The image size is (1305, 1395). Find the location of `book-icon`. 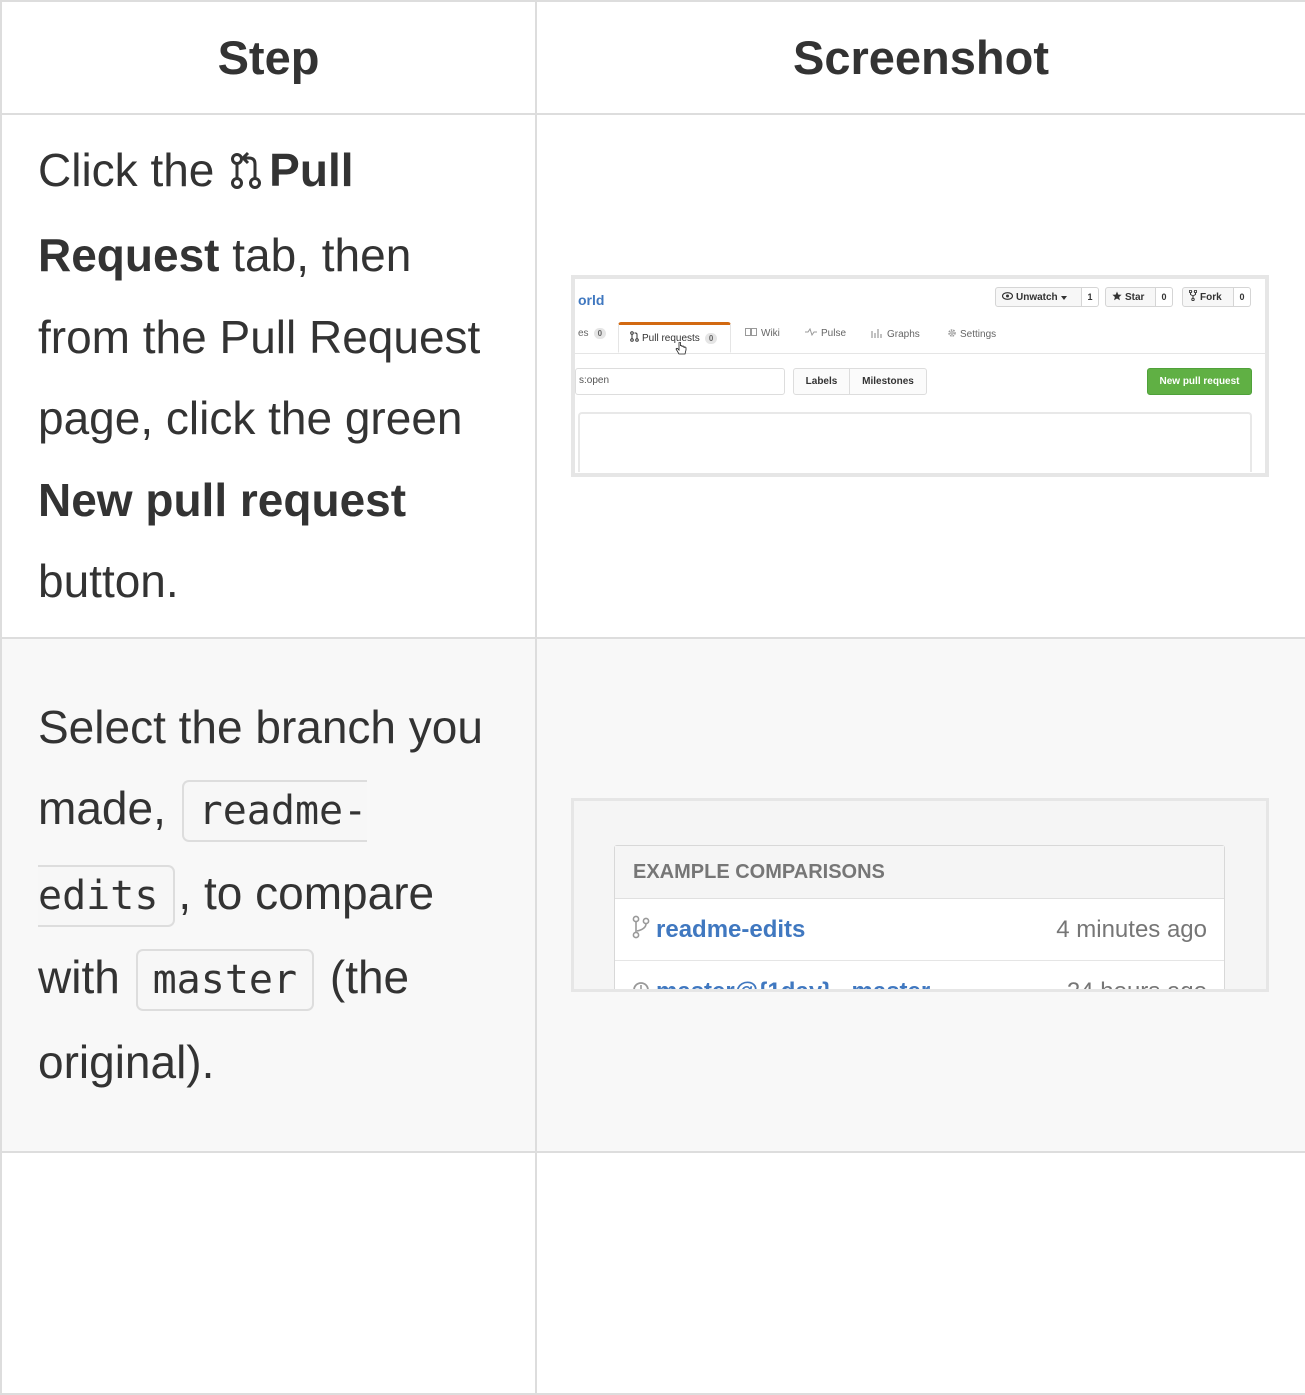

book-icon is located at coordinates (751, 333).